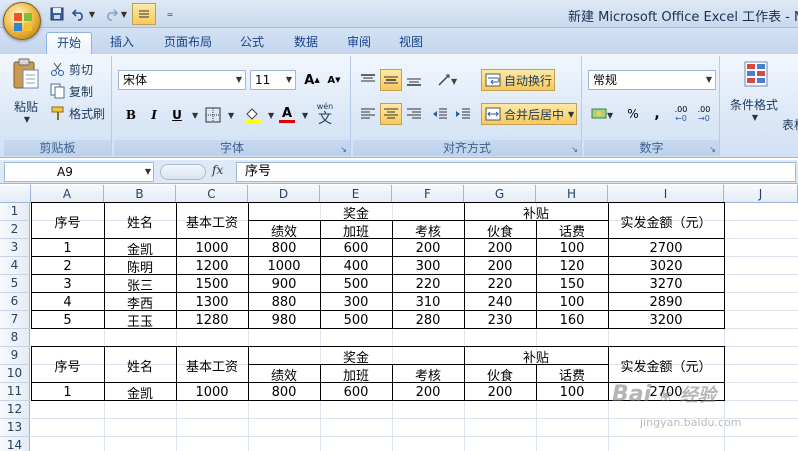 The height and width of the screenshot is (451, 798). Describe the element at coordinates (704, 114) in the screenshot. I see `decrease-decimal-button: .00 →0` at that location.